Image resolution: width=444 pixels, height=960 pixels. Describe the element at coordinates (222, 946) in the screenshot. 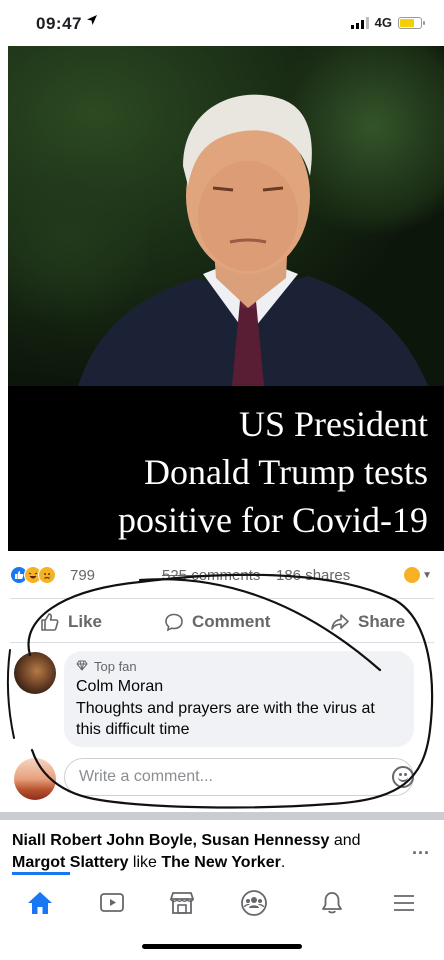

I see `home-indicator` at that location.